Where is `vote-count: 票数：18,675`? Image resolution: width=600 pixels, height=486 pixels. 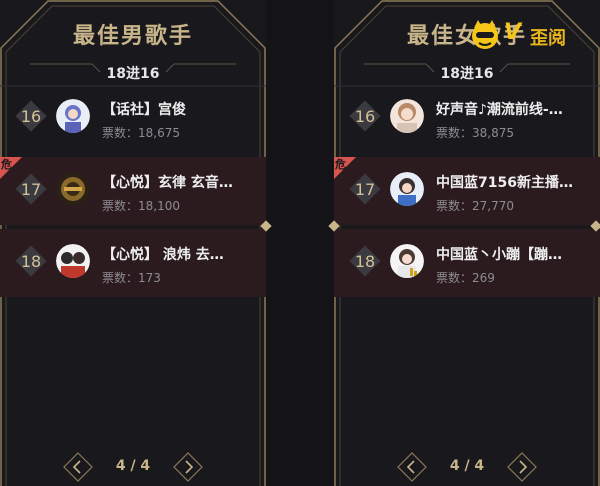 vote-count: 票数：18,675 is located at coordinates (141, 133).